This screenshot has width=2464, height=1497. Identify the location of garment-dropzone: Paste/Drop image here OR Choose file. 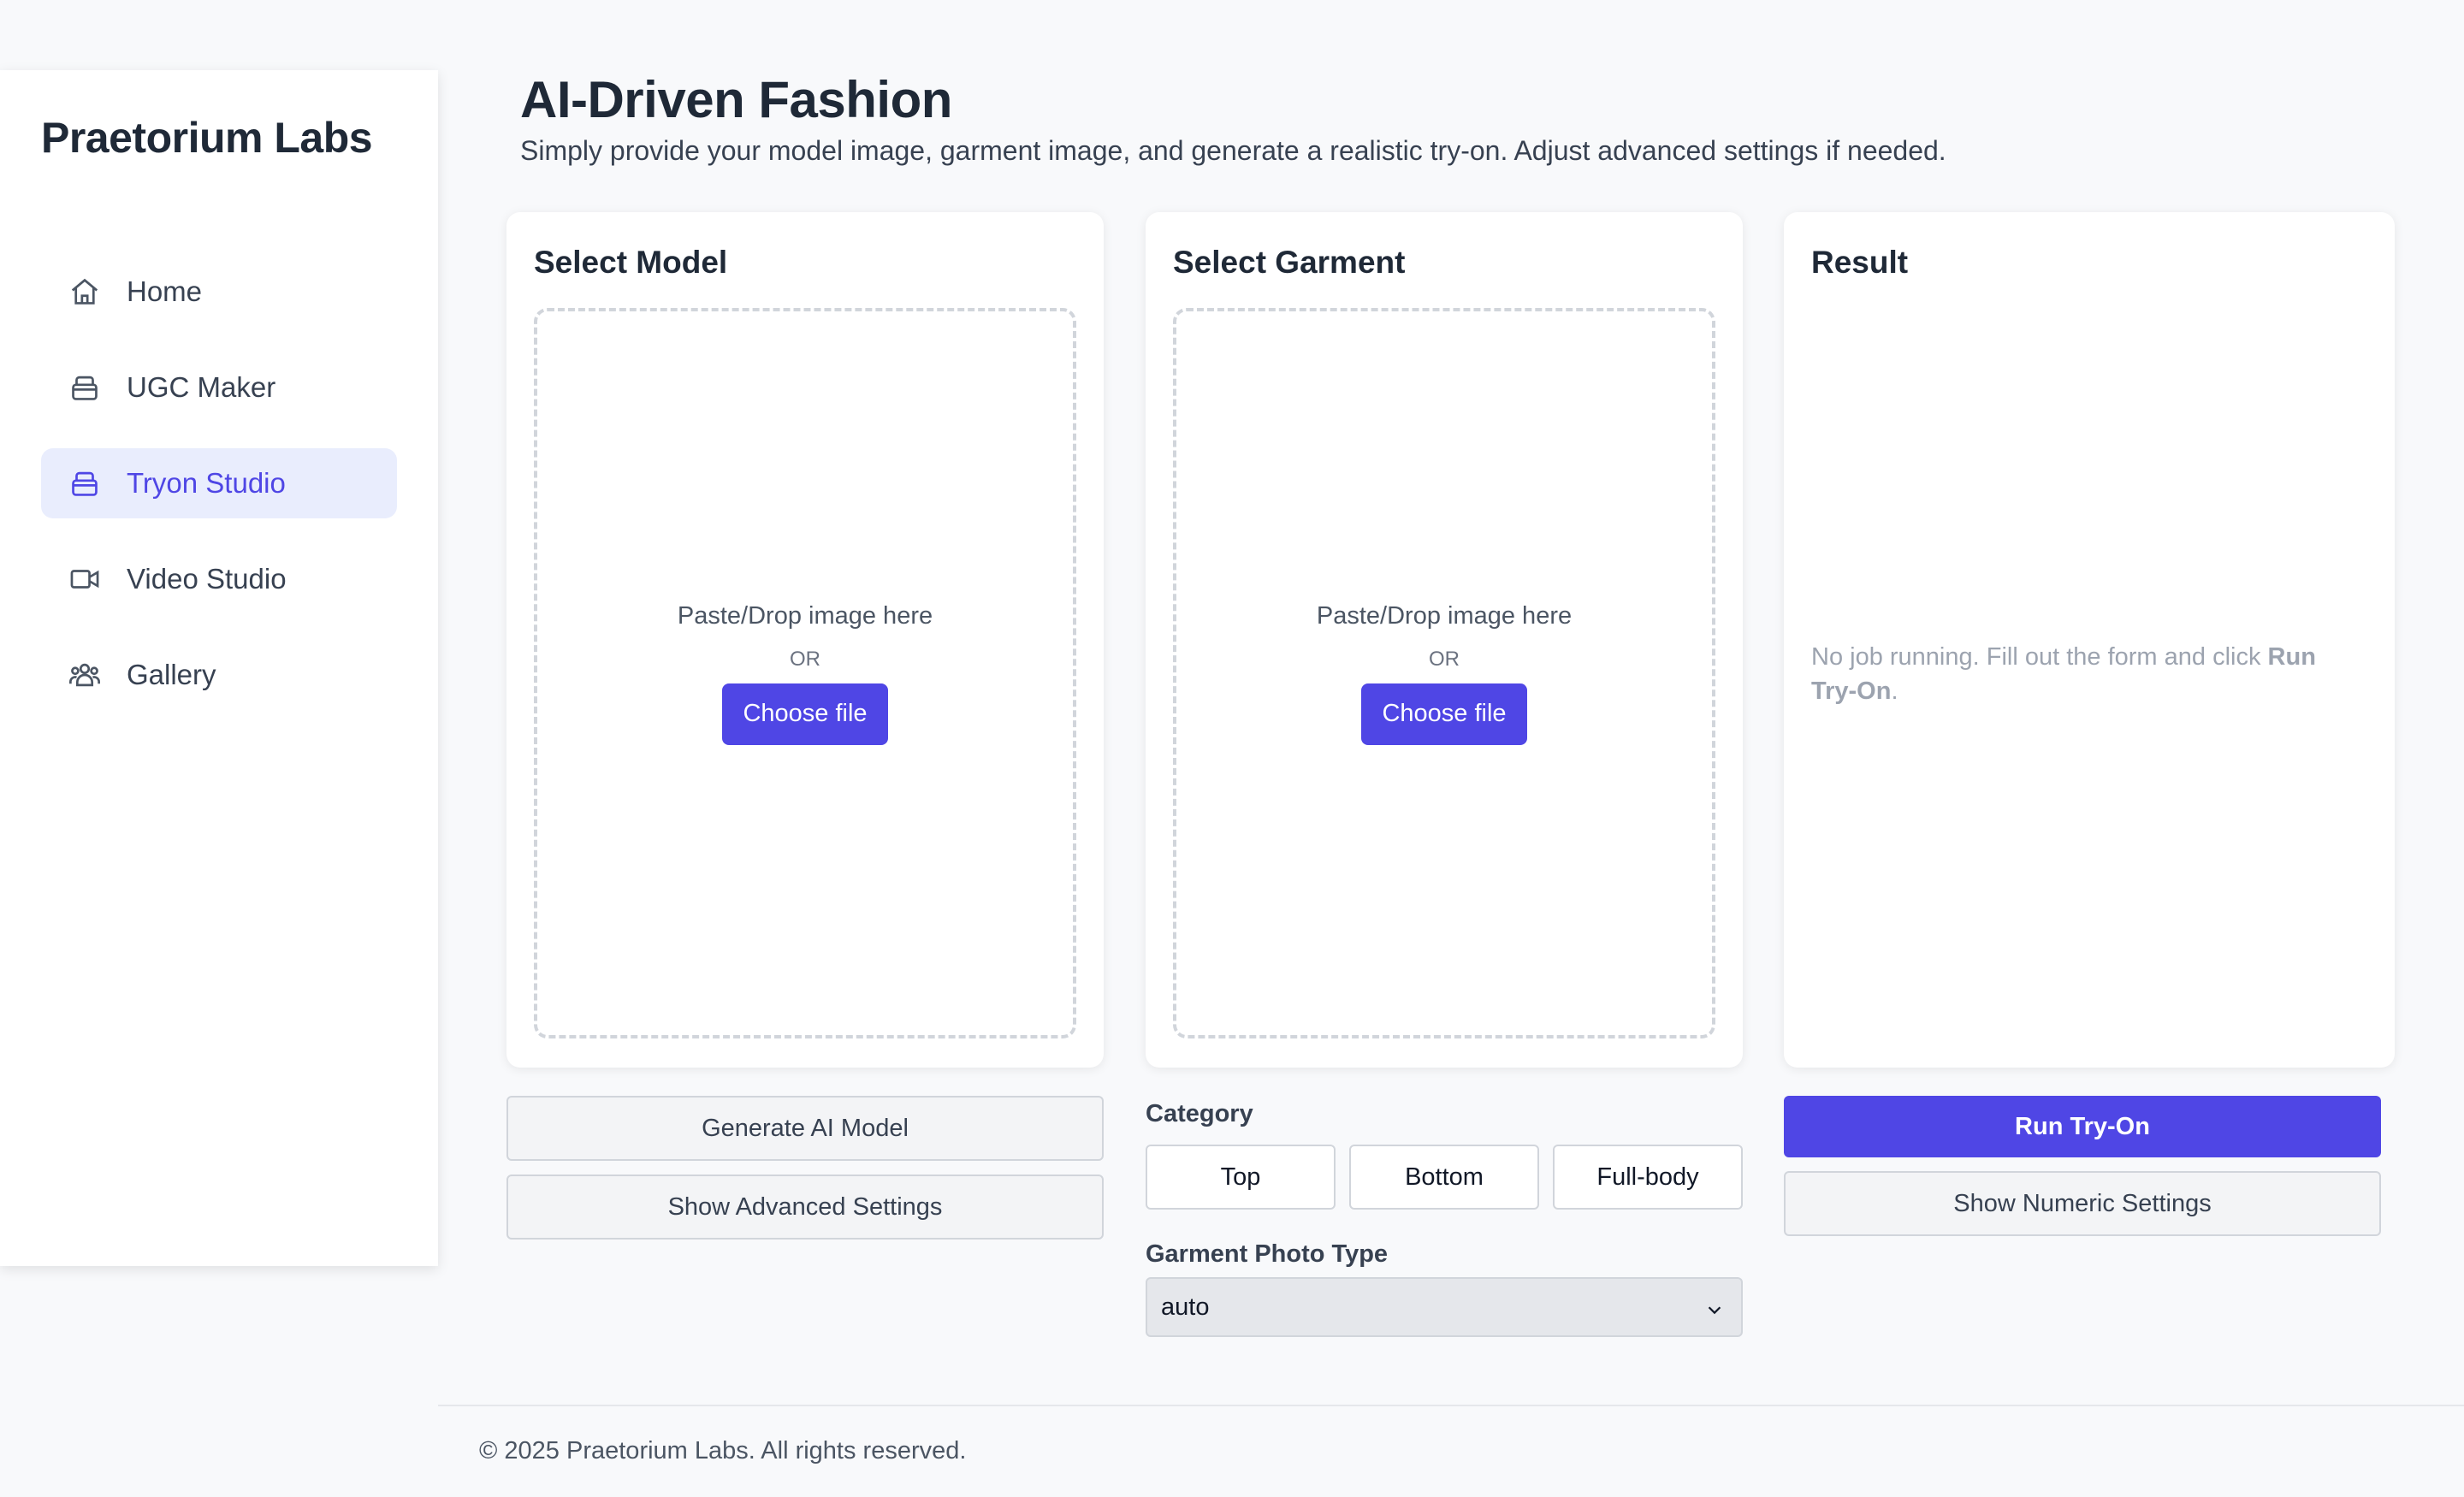
(1444, 673).